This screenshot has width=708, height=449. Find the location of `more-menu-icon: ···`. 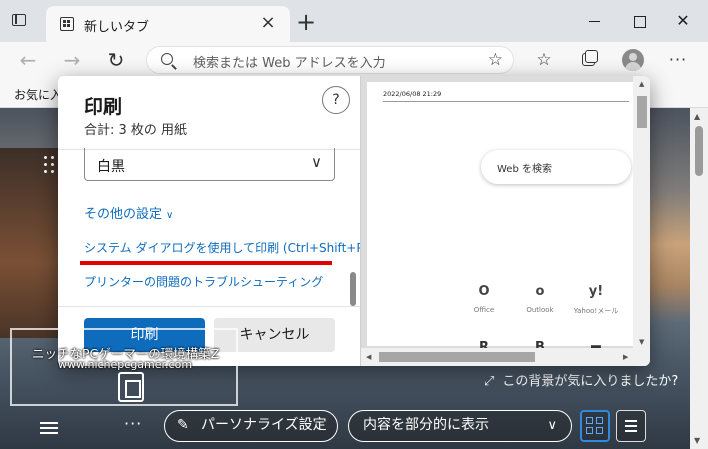

more-menu-icon: ··· is located at coordinates (678, 60).